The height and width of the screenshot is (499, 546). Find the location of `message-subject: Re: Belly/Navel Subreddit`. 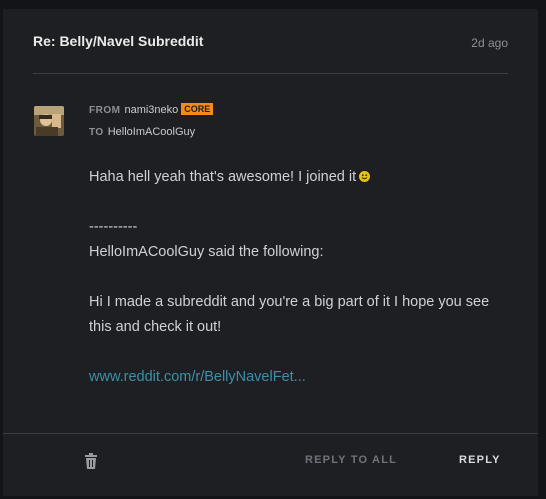

message-subject: Re: Belly/Navel Subreddit is located at coordinates (118, 41).